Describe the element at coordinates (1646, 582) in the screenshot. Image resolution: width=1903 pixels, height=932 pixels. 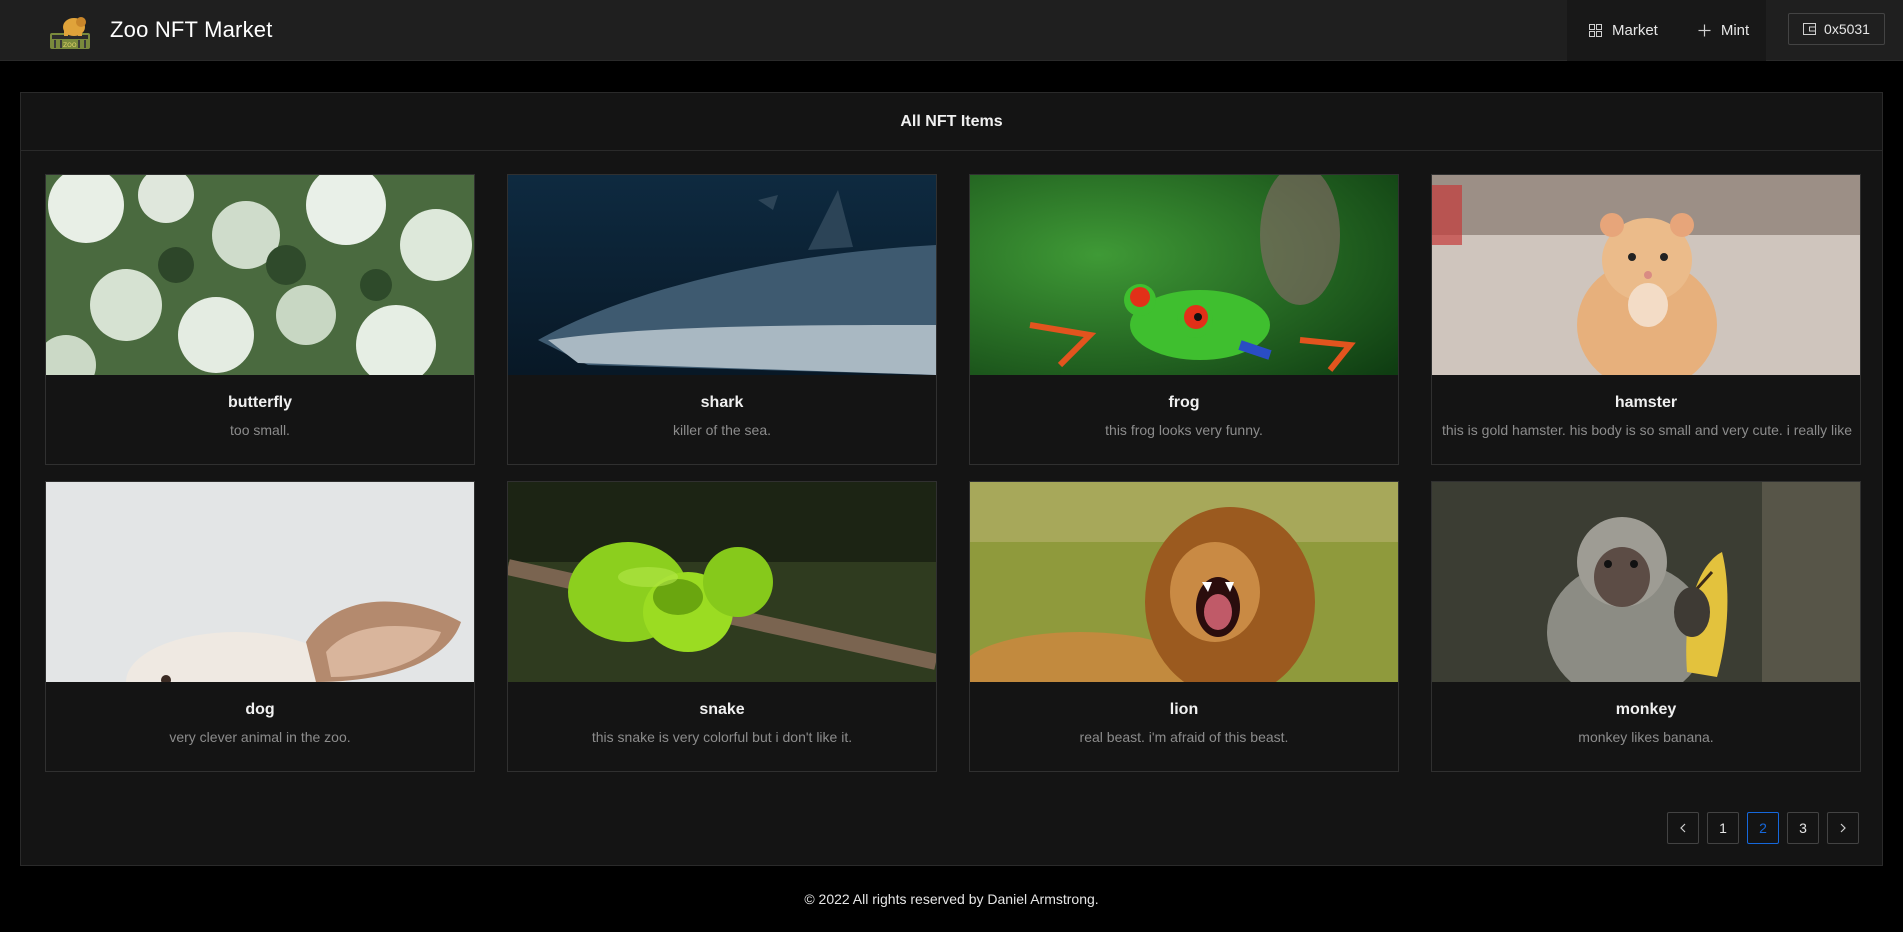
I see `nft-image-monkey` at that location.